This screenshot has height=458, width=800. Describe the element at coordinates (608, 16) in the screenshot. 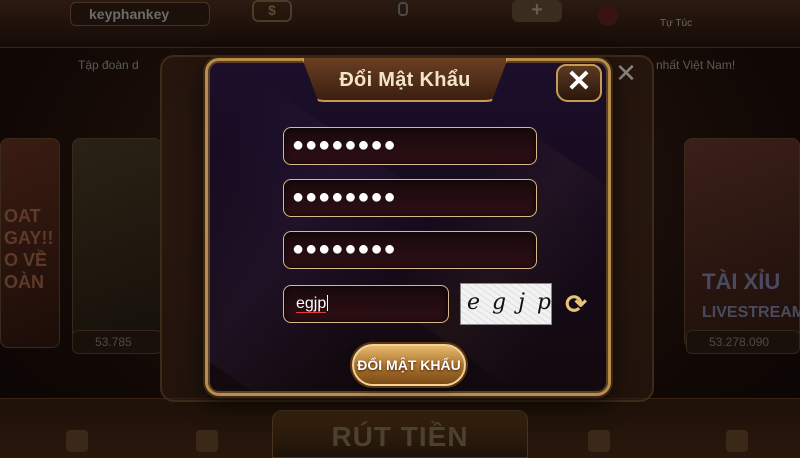

I see `gift-icon` at that location.